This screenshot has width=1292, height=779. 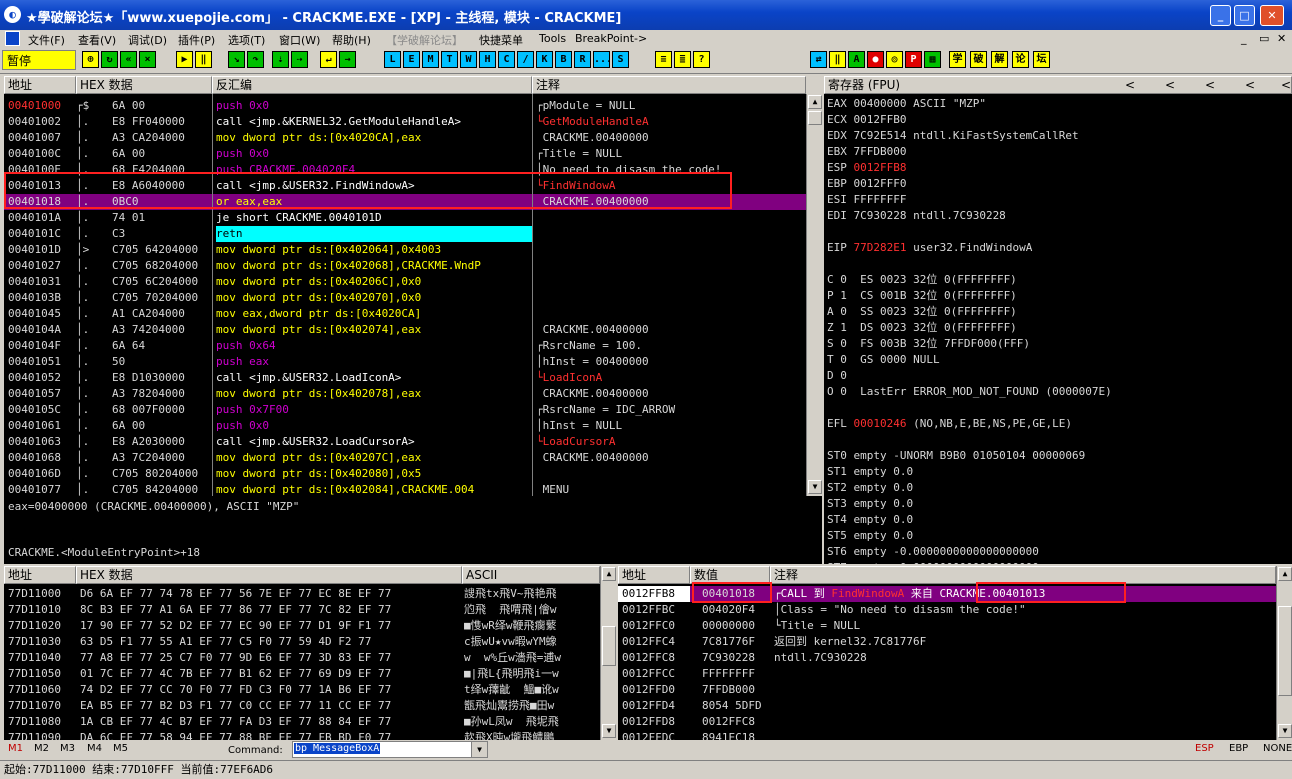 I want to click on tab-m3: M3, so click(x=67, y=748).